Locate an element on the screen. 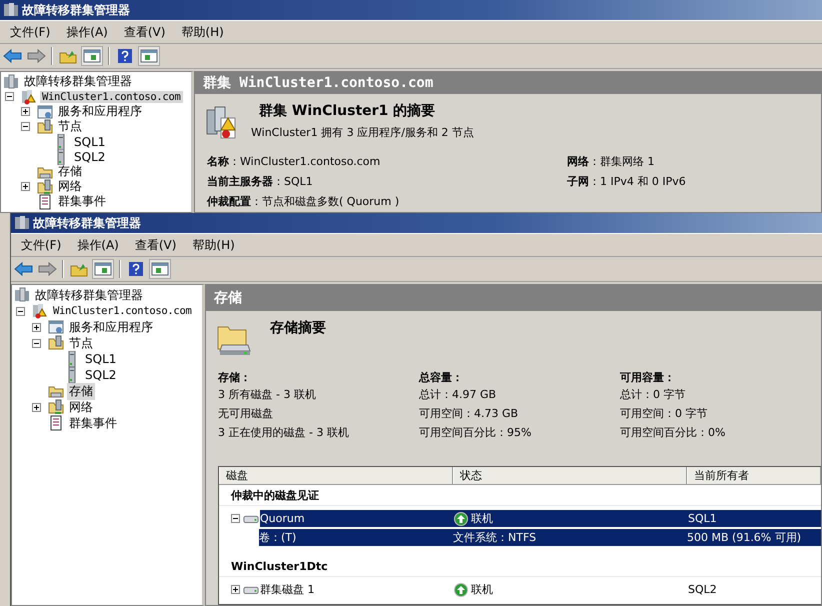 The width and height of the screenshot is (822, 606). owner-text: SQL2 is located at coordinates (703, 589).